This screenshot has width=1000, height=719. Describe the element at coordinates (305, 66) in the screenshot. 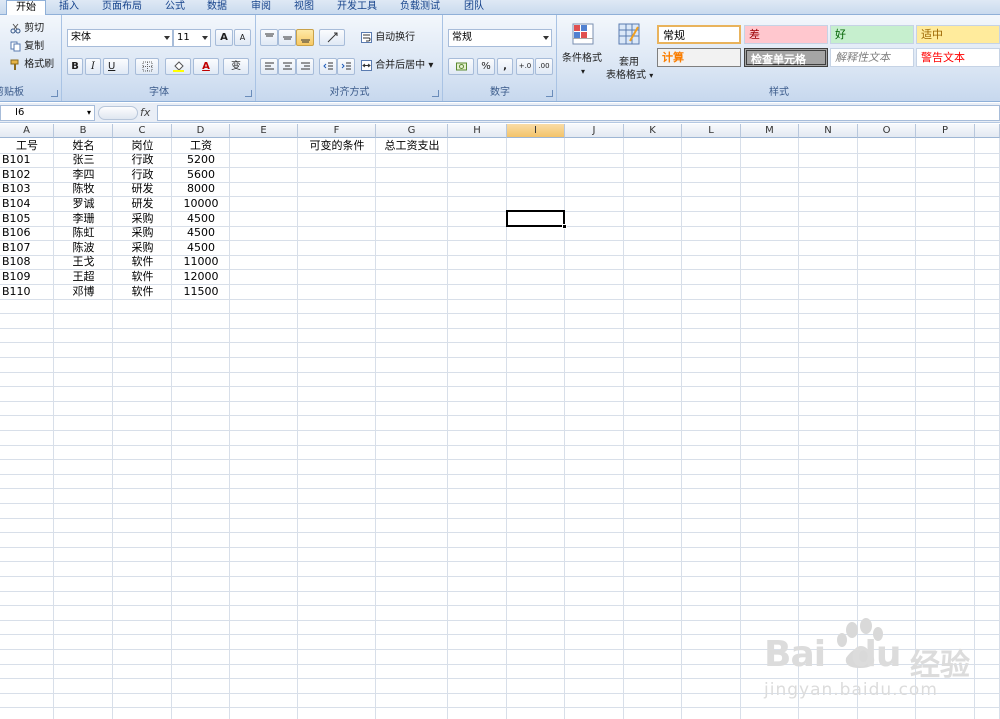

I see `align-right-button` at that location.